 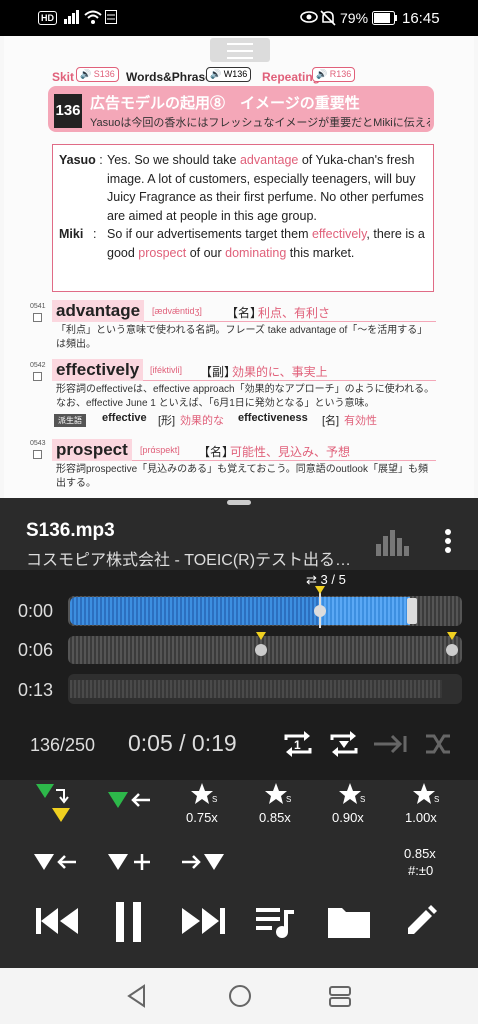 I want to click on more-options-icon, so click(x=448, y=541).